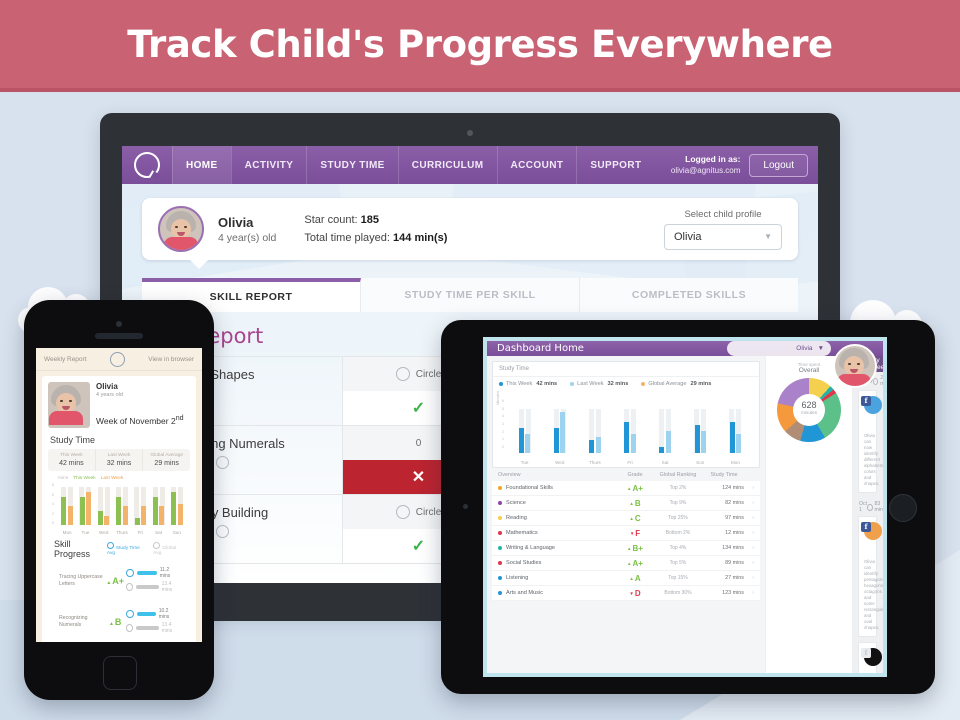 Image resolution: width=960 pixels, height=720 pixels. I want to click on view-in-browser-link: View in browser, so click(171, 359).